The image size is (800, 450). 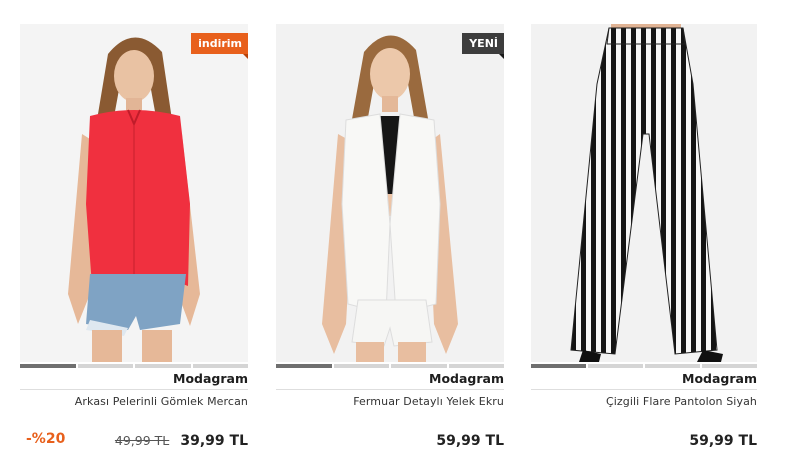 What do you see at coordinates (390, 401) in the screenshot?
I see `product-name: Fermuar Detaylı Yelek Ekru` at bounding box center [390, 401].